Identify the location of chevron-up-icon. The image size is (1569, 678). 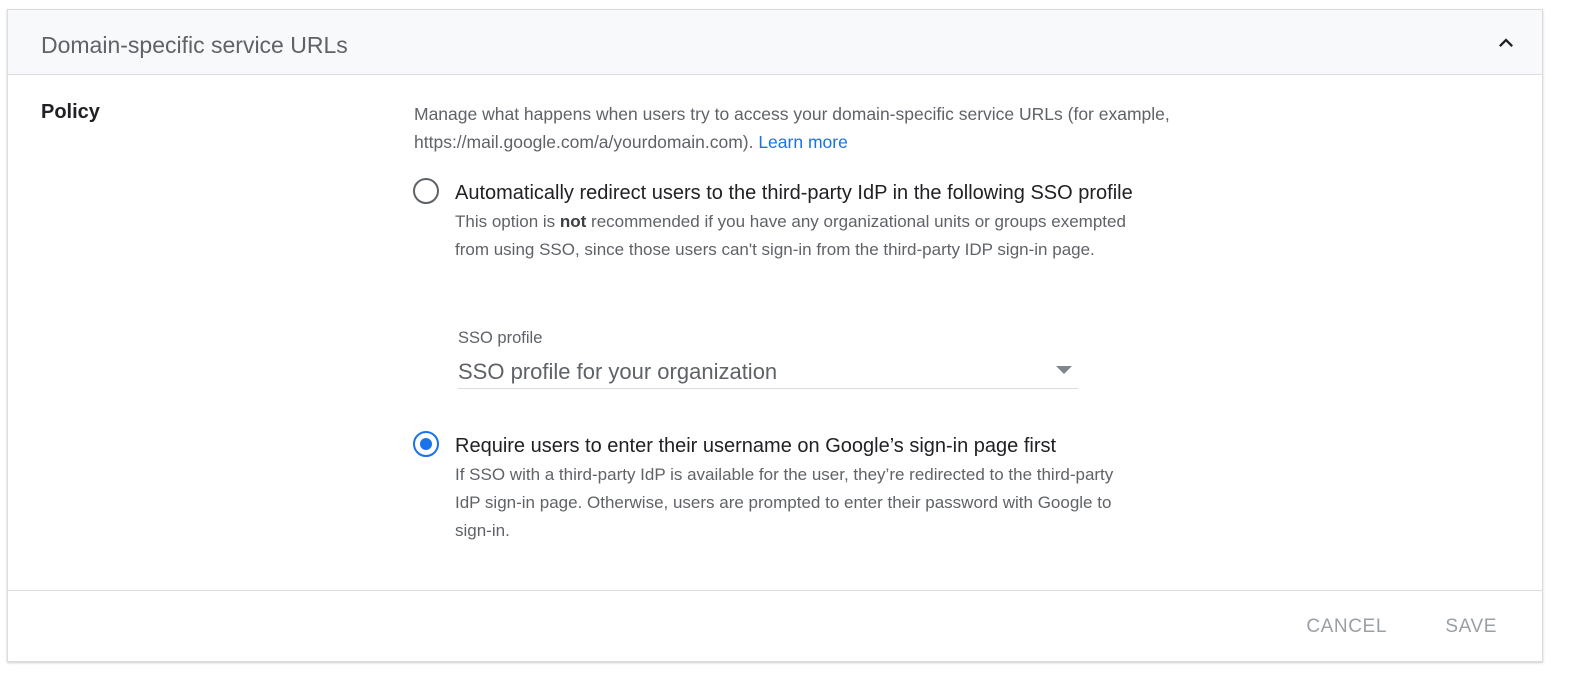
(1506, 42).